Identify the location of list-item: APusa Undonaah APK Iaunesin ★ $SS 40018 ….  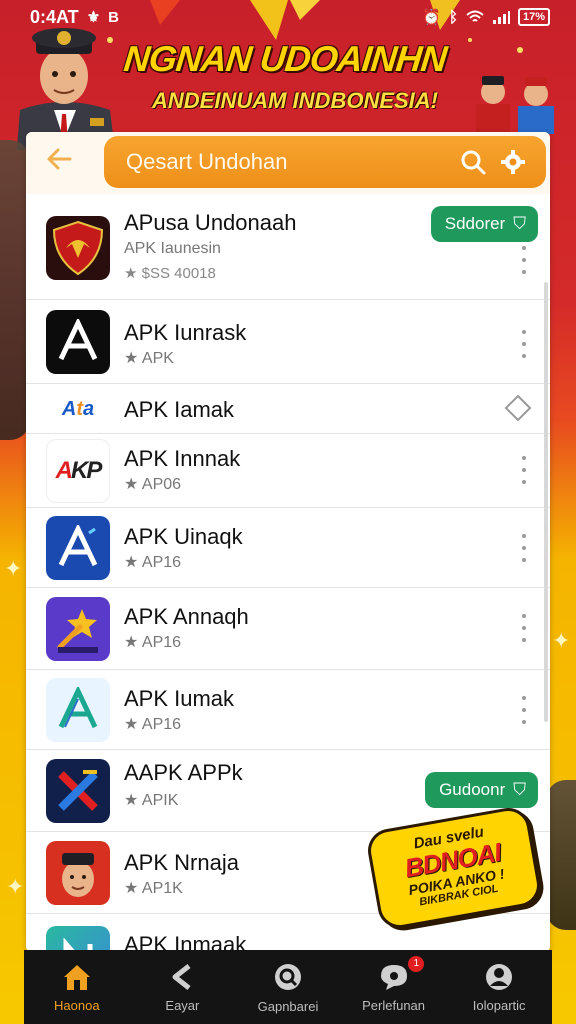
(288, 249).